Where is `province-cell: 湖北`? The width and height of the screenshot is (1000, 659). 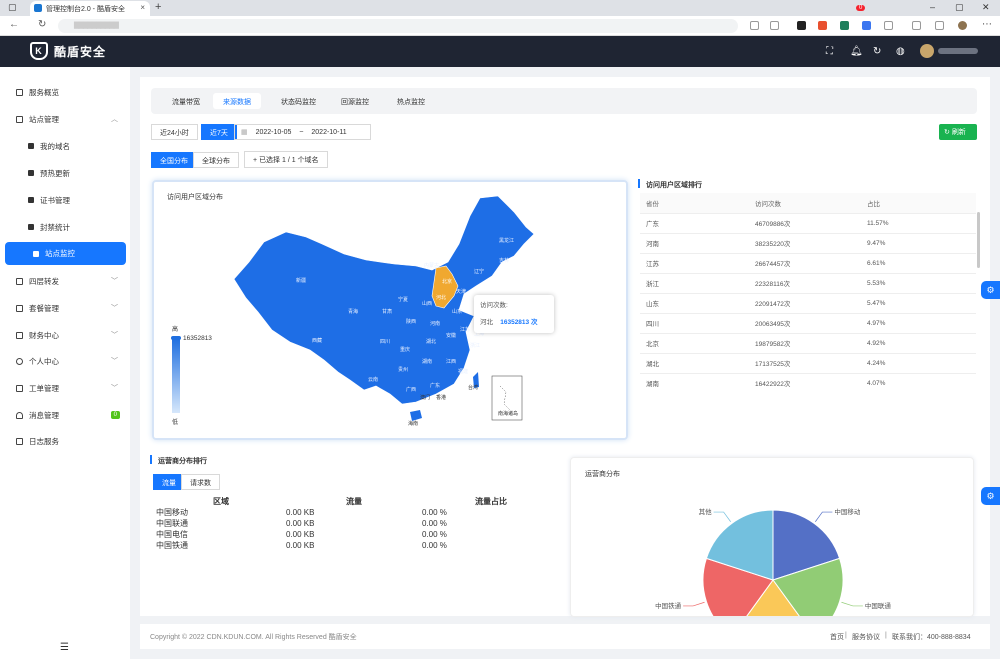 province-cell: 湖北 is located at coordinates (697, 362).